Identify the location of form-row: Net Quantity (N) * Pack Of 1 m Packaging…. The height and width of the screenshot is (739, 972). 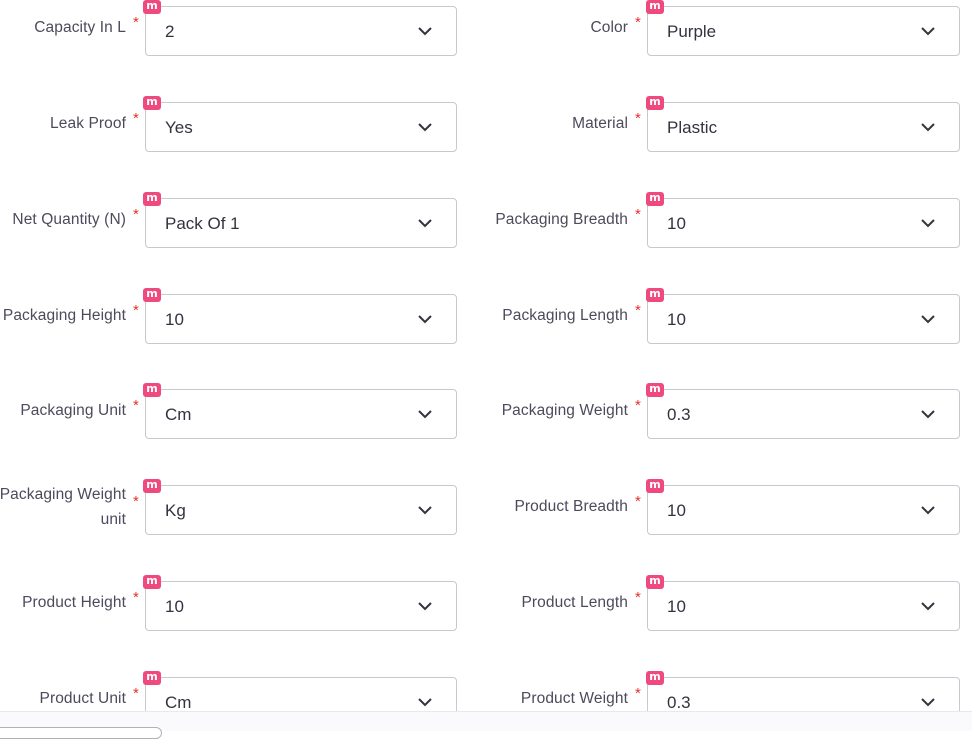
(486, 220).